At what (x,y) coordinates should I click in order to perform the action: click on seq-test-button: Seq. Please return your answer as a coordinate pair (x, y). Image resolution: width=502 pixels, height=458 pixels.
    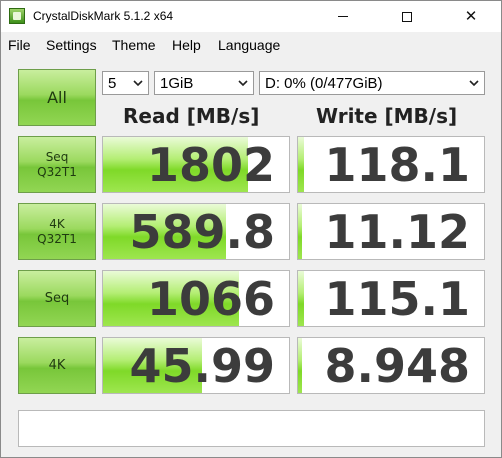
    Looking at the image, I should click on (57, 298).